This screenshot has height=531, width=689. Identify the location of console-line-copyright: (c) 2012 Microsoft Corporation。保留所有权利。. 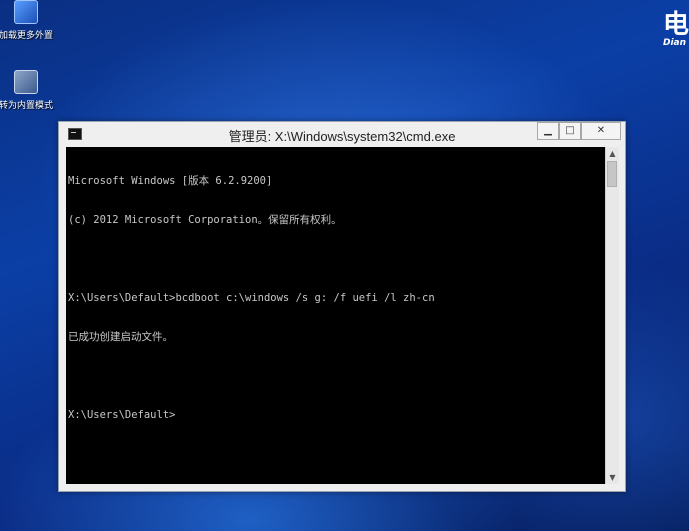
(205, 220).